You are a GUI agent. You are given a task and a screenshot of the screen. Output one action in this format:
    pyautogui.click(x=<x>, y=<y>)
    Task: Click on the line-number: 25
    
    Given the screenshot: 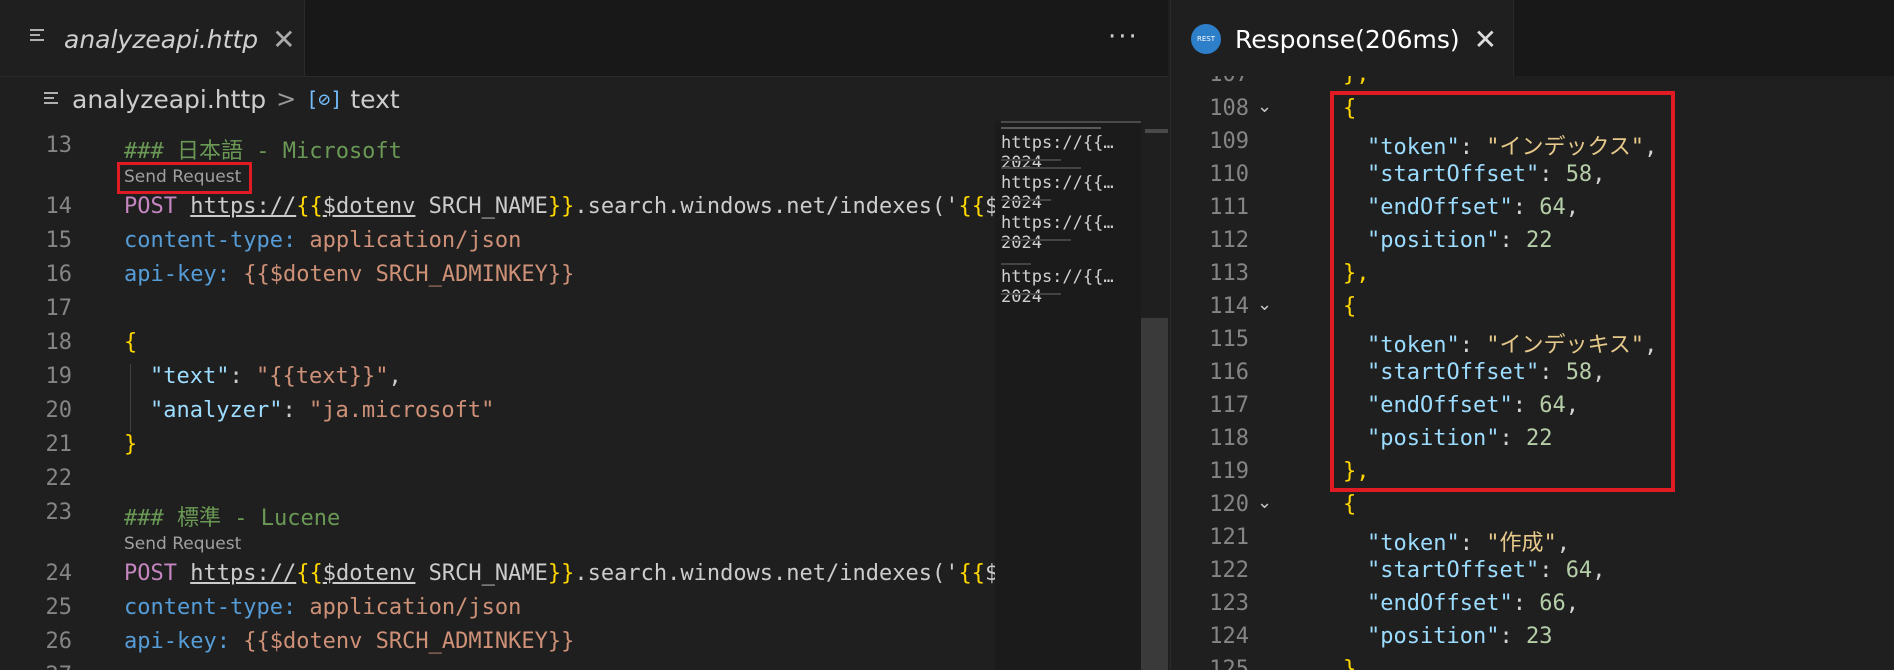 What is the action you would take?
    pyautogui.click(x=59, y=607)
    